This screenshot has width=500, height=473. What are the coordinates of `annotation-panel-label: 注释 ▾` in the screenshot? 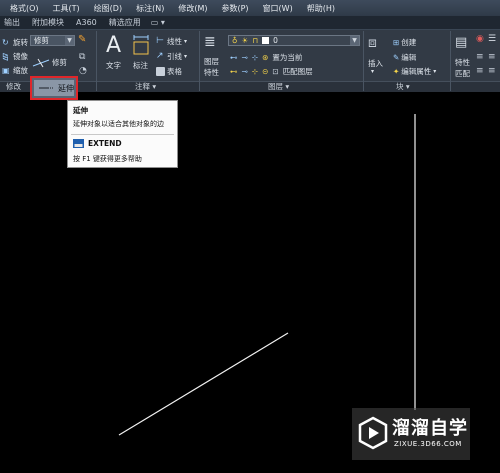 It's located at (145, 87).